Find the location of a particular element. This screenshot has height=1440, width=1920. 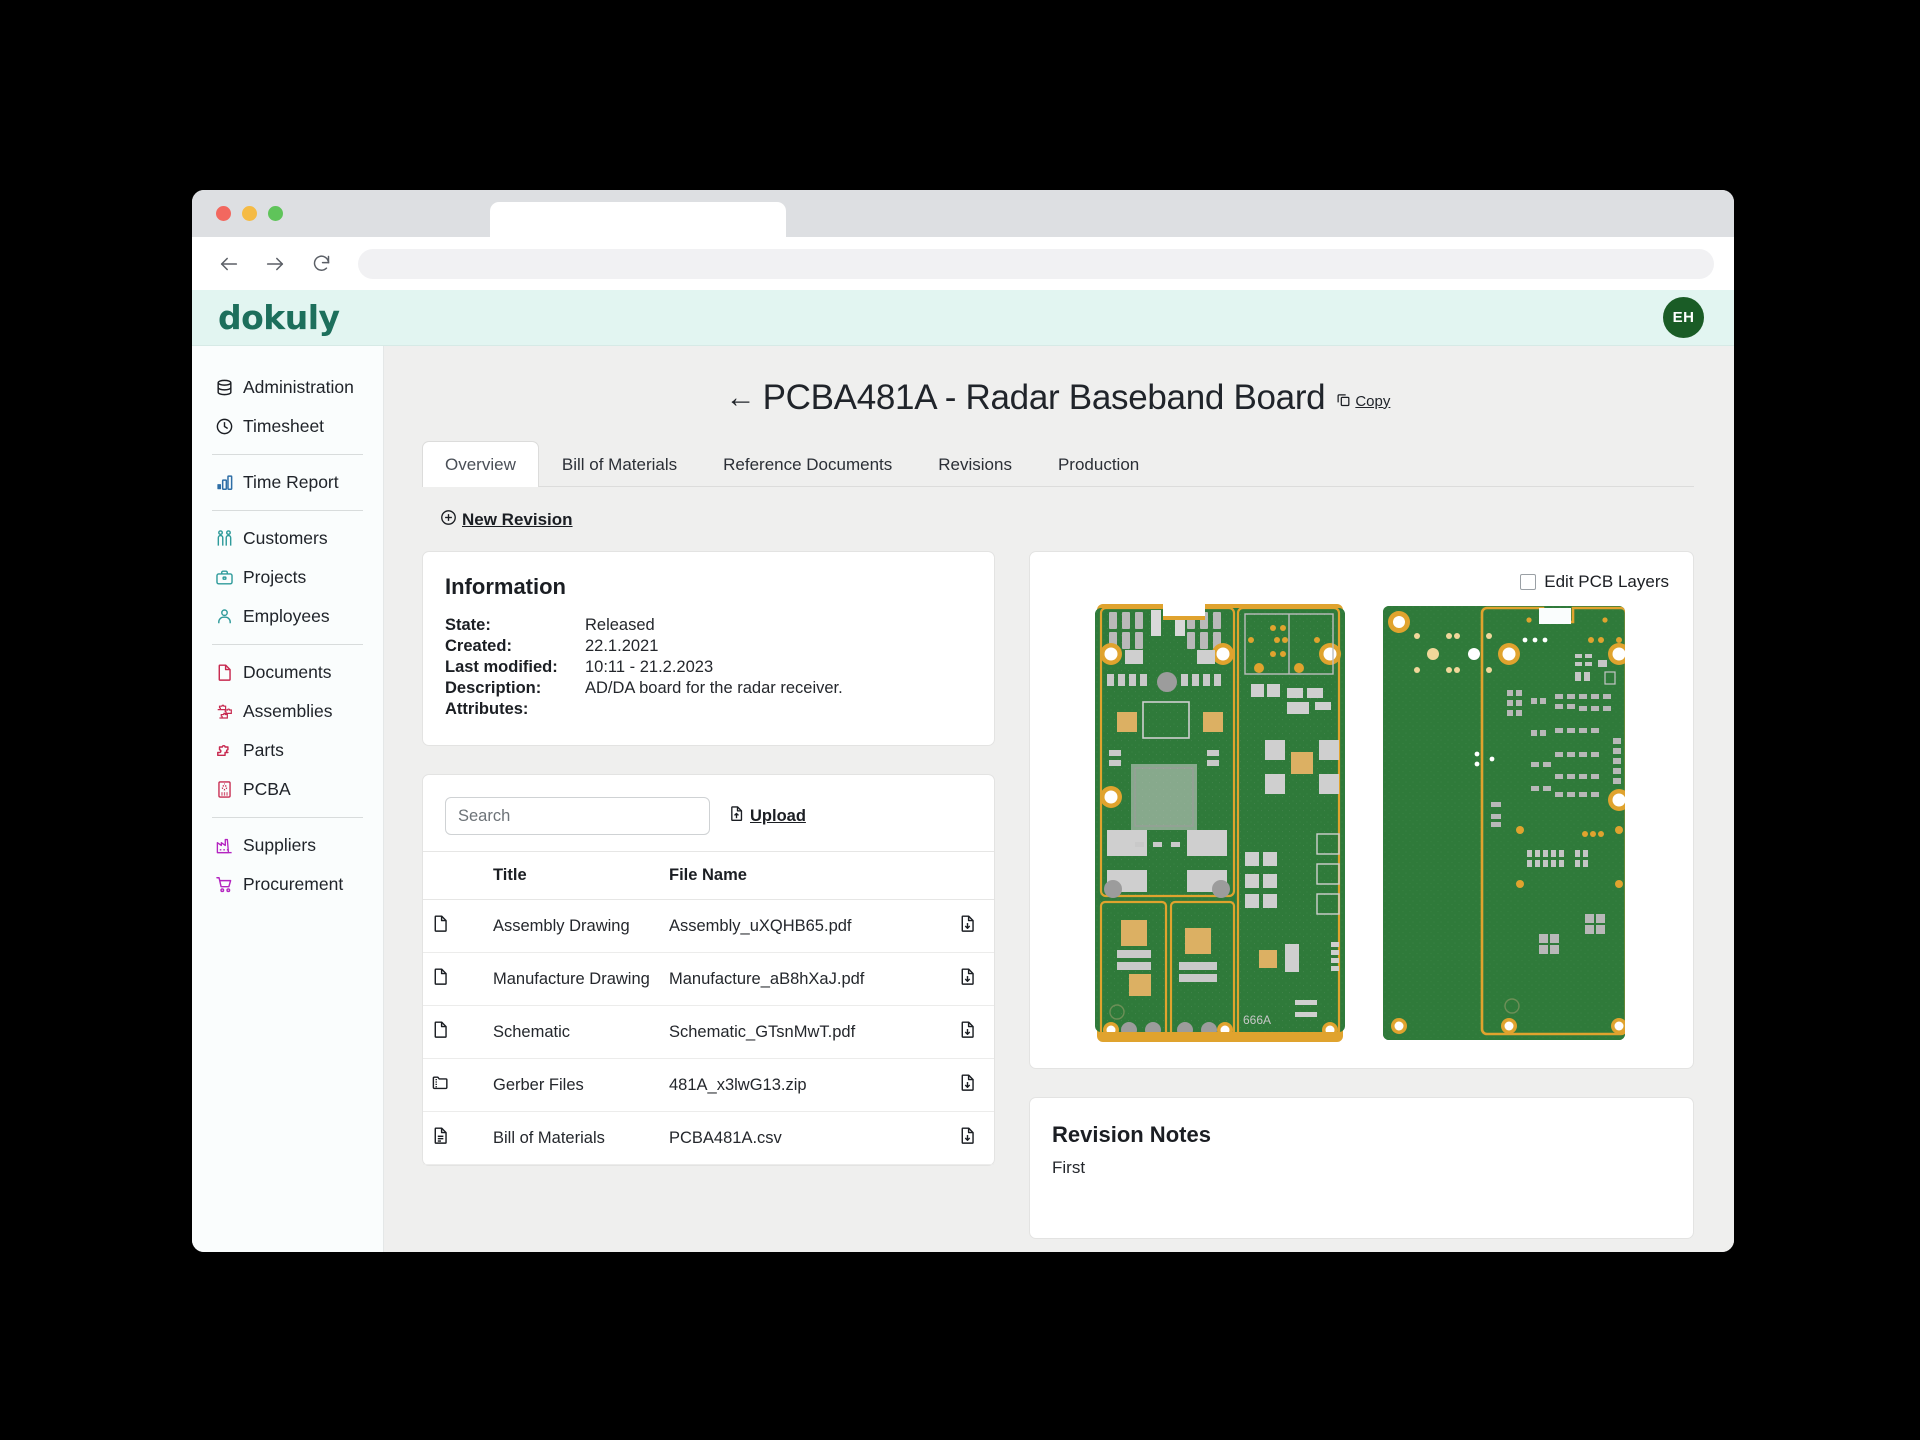

dokuly-logo: dokuly is located at coordinates (279, 317).